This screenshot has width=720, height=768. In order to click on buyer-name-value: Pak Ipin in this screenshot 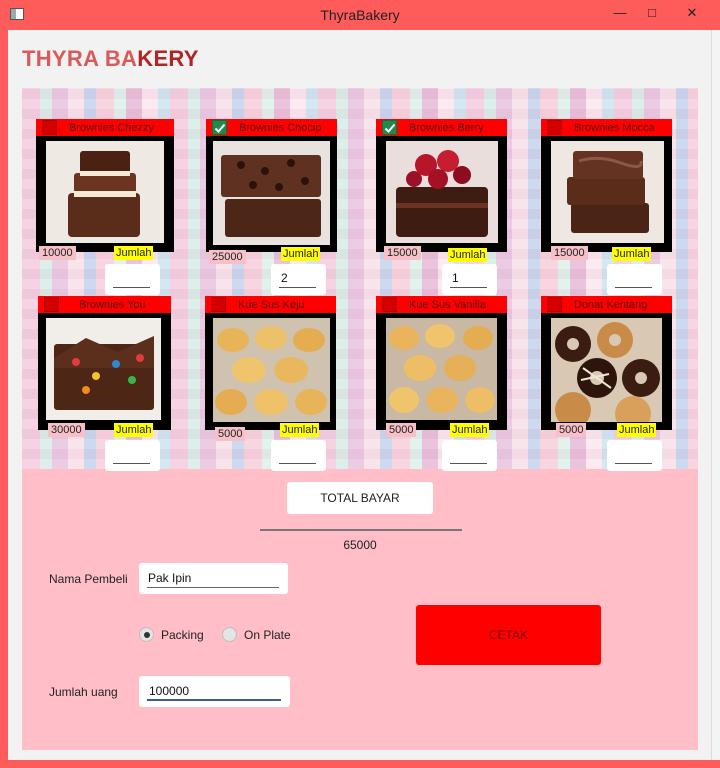, I will do `click(170, 578)`.